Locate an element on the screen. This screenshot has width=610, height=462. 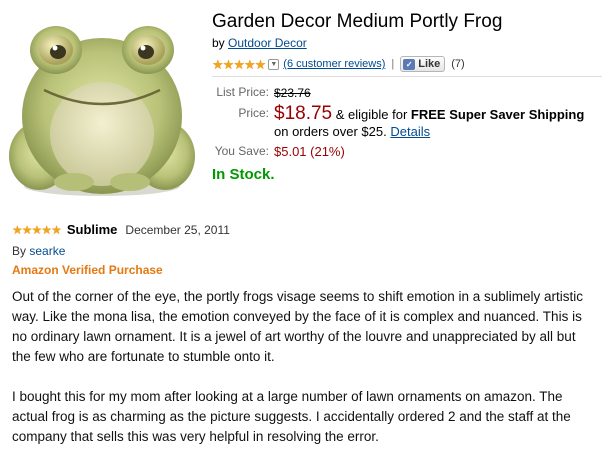
byline: by Outdoor Decor is located at coordinates (407, 43).